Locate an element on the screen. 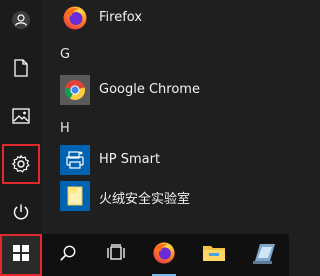 This screenshot has width=320, height=276. documents-button is located at coordinates (21, 68).